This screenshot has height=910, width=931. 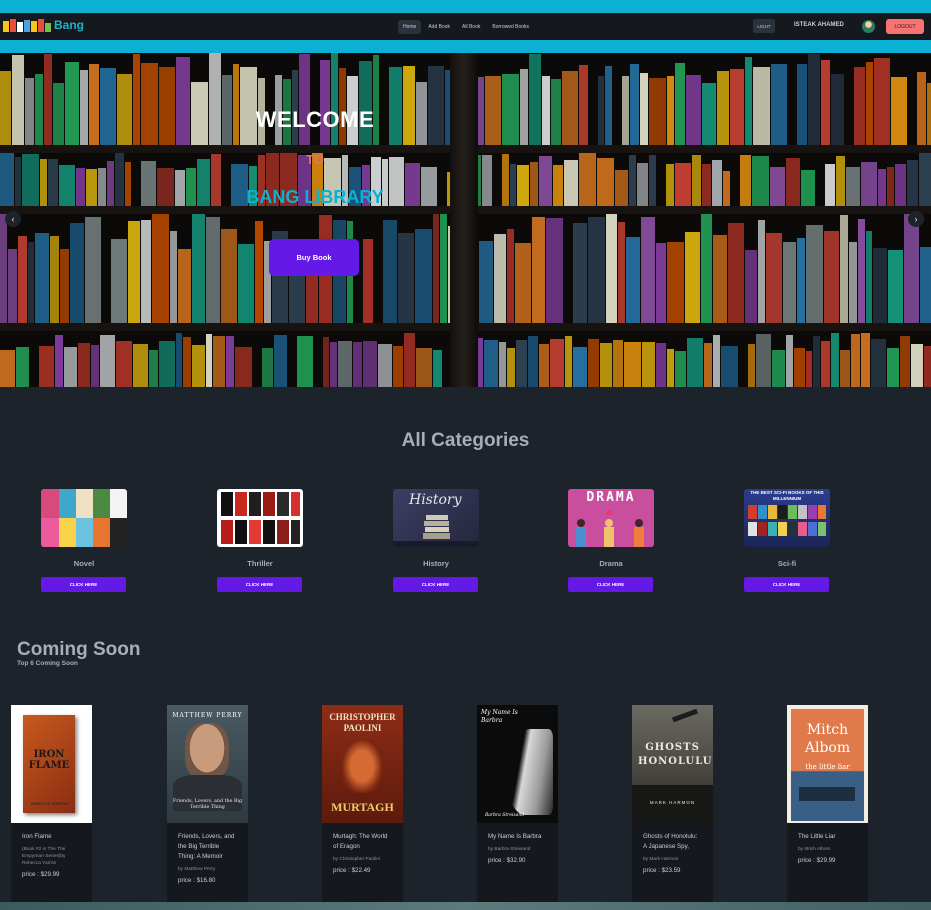 I want to click on category-card-novel: Novel CLICK HERE, so click(x=84, y=540).